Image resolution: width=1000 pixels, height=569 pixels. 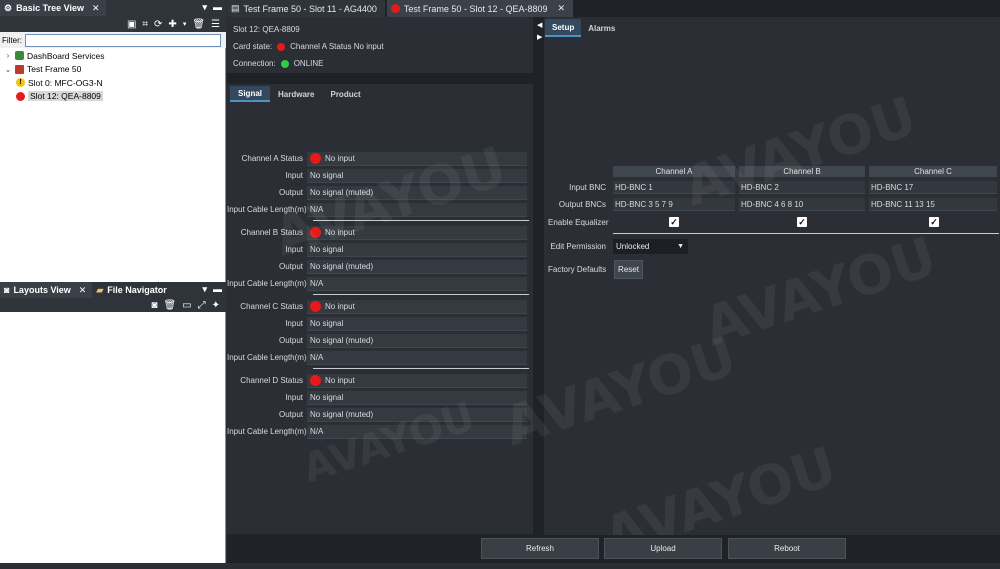 I want to click on equalizer-checkbox-b: ✓, so click(x=802, y=222).